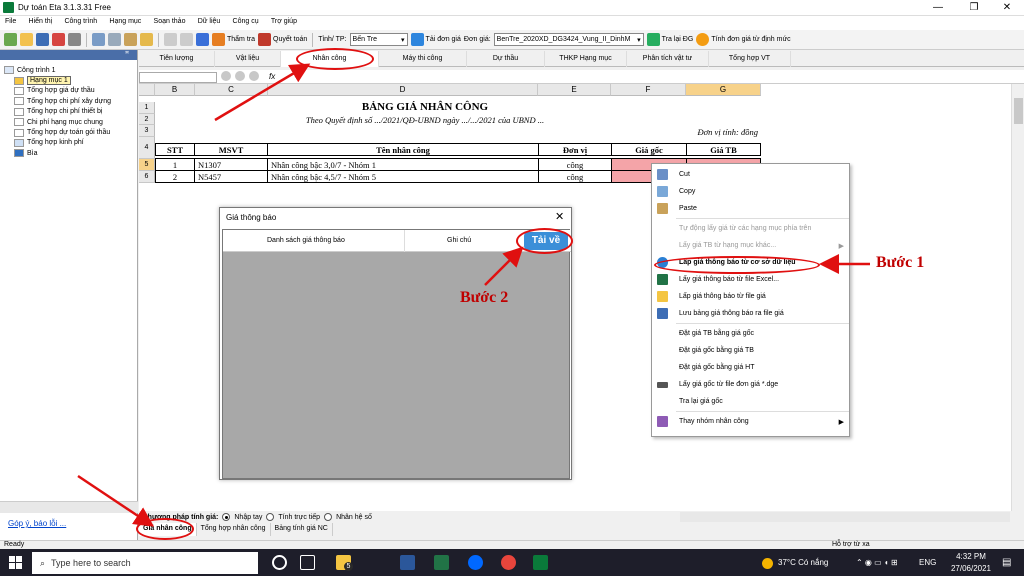 The image size is (1024, 576). Describe the element at coordinates (927, 562) in the screenshot. I see `language-indicator: ENG` at that location.